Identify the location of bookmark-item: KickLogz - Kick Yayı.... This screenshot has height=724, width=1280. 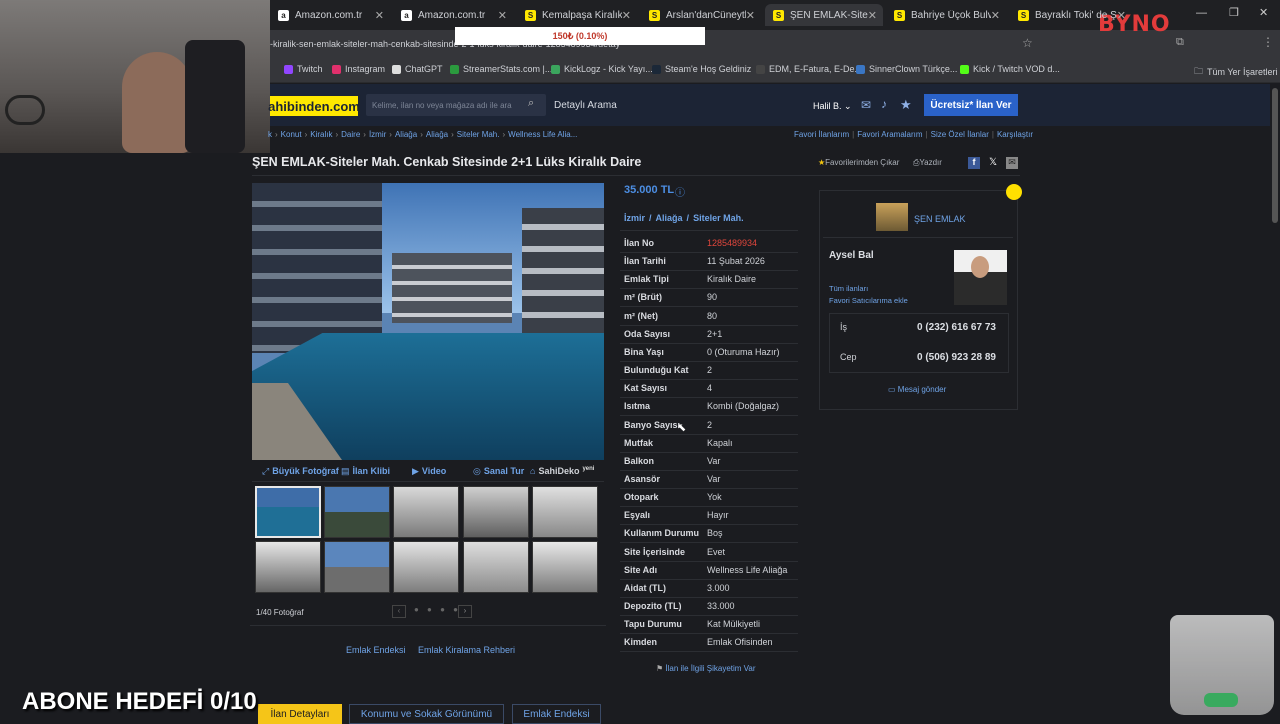
(602, 69).